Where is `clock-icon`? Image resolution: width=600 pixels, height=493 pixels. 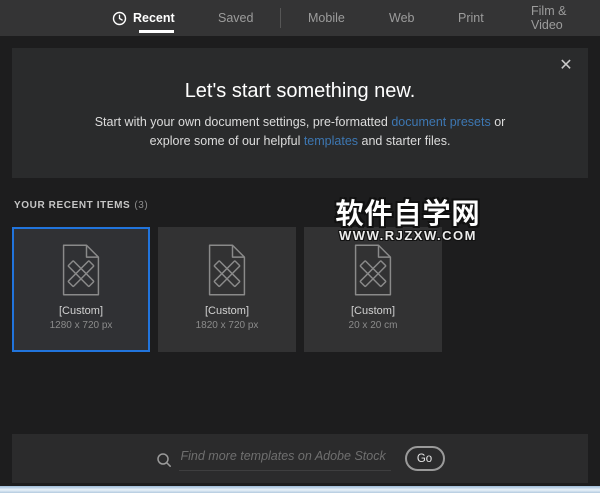
clock-icon is located at coordinates (119, 18).